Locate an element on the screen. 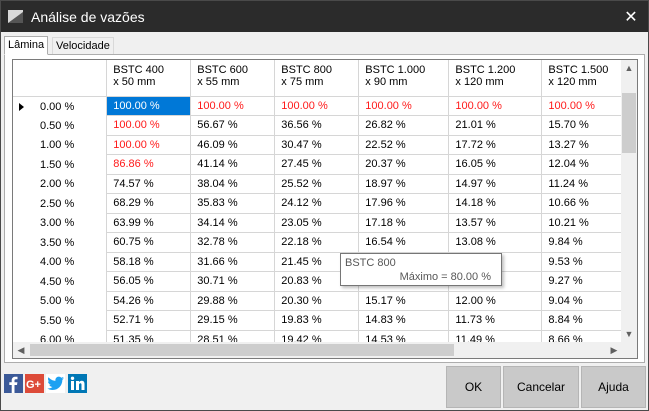 This screenshot has width=649, height=411. grid-cell: 12.00 % is located at coordinates (495, 301).